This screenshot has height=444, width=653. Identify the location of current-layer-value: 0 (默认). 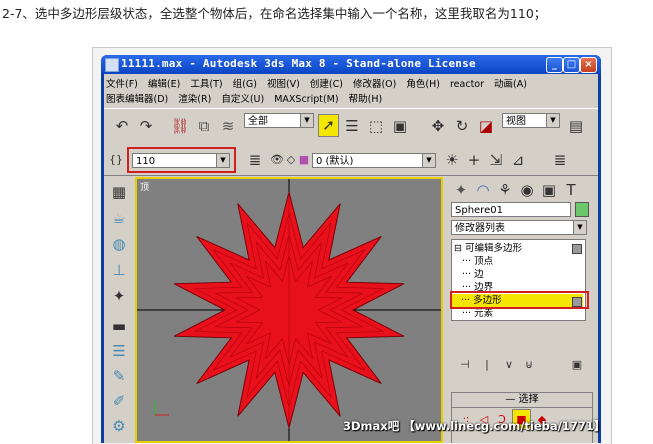
(335, 161).